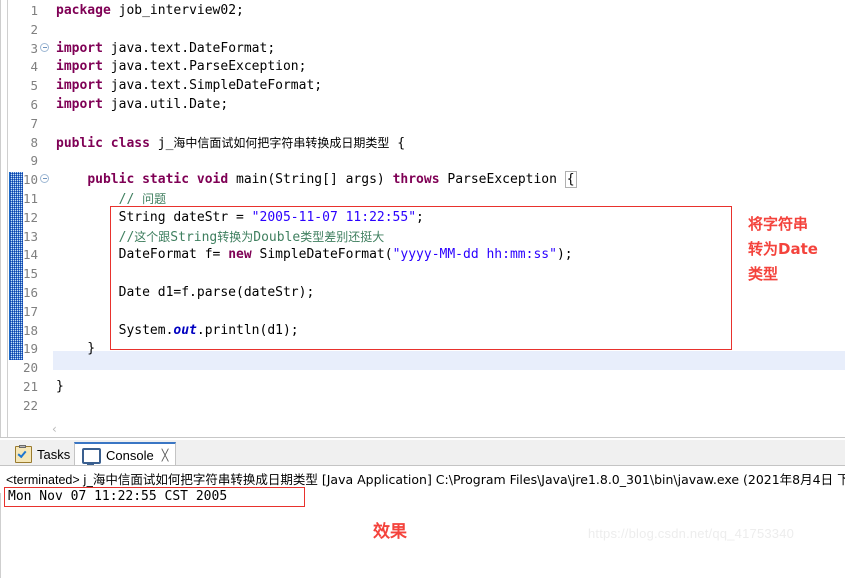 The width and height of the screenshot is (845, 578). Describe the element at coordinates (420, 180) in the screenshot. I see `code-token: throws` at that location.